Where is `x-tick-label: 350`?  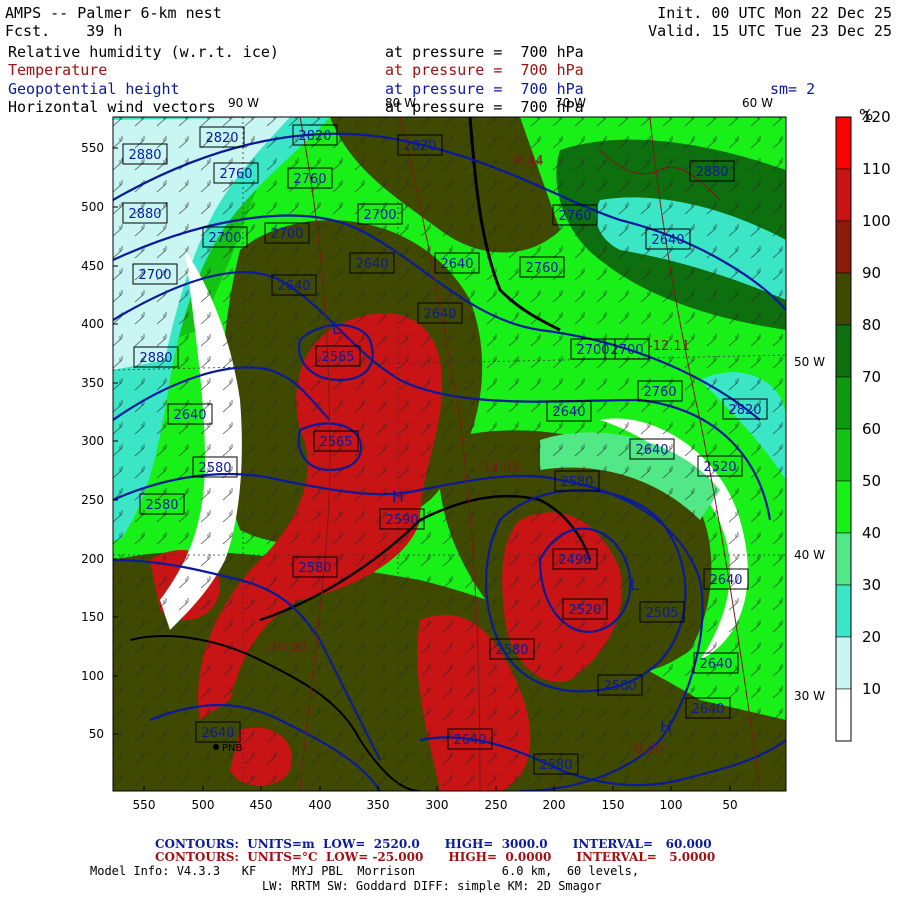
x-tick-label: 350 is located at coordinates (378, 805).